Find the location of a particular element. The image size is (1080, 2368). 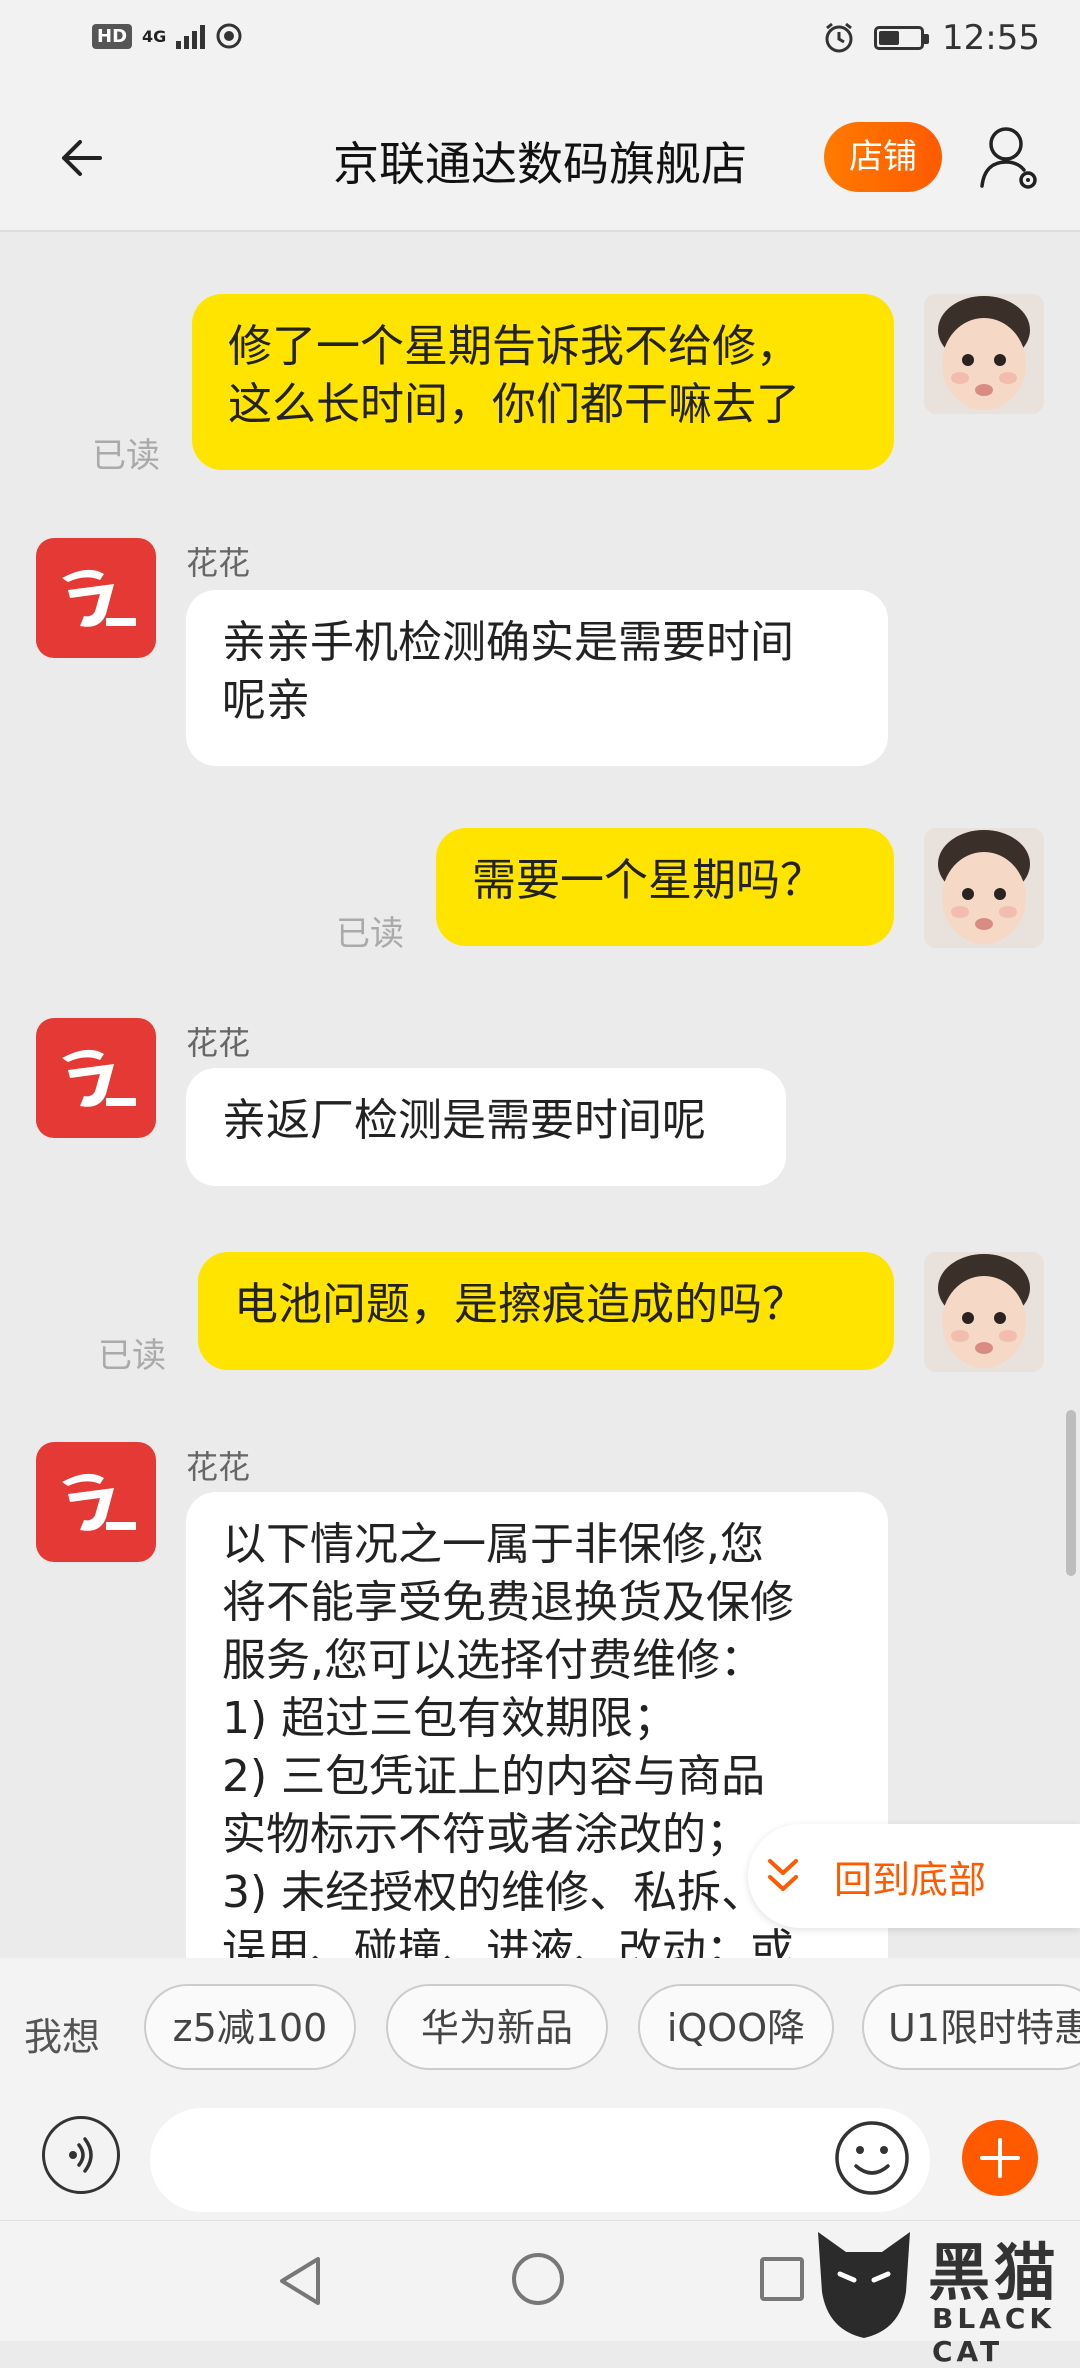

input-bar is located at coordinates (540, 2159).